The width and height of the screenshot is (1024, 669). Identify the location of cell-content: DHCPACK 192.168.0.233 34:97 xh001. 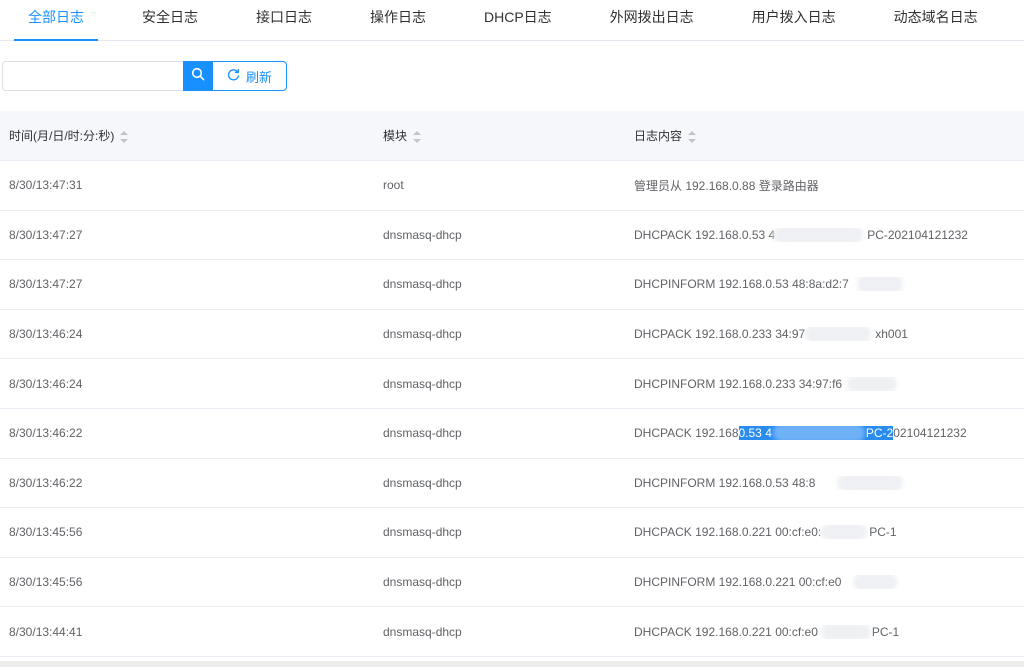
(771, 334).